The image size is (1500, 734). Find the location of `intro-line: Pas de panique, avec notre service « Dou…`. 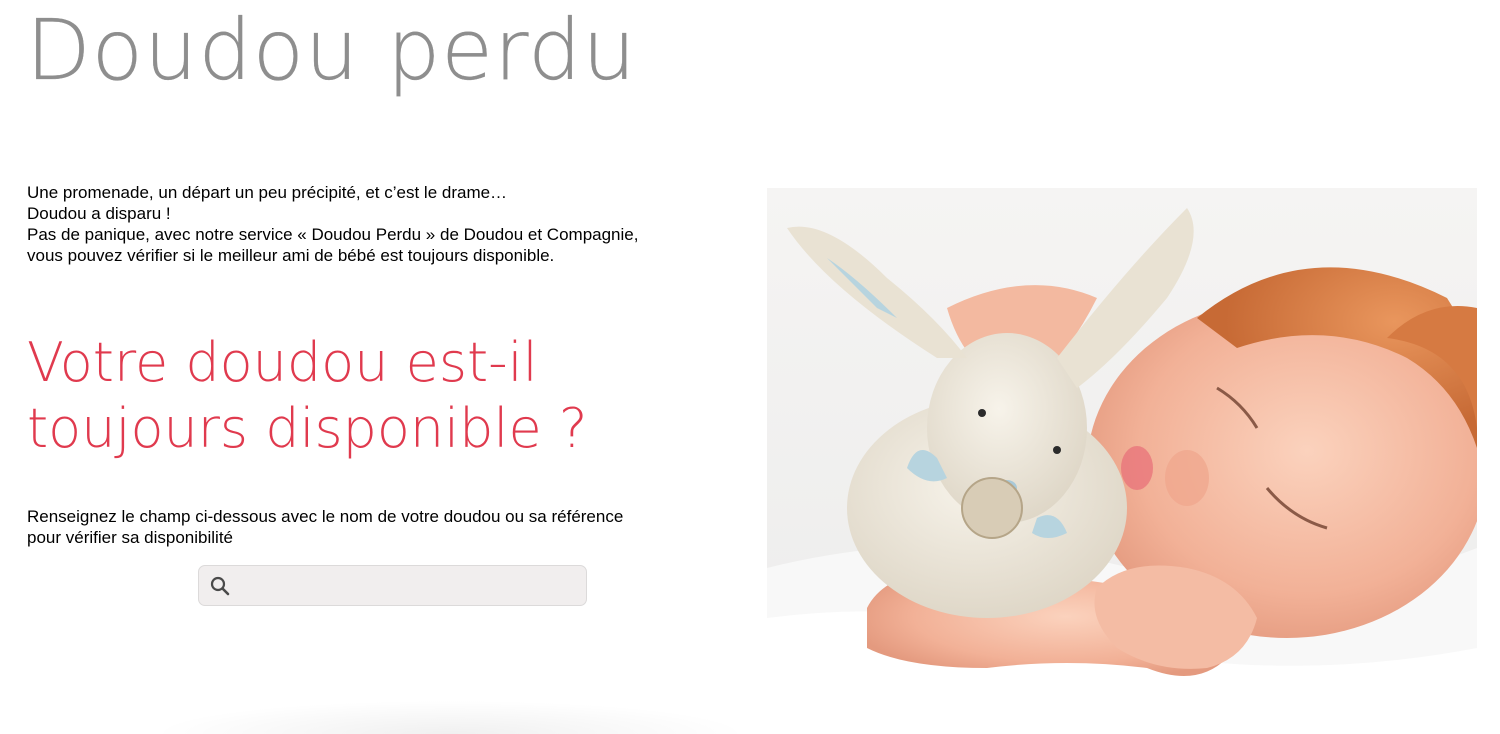

intro-line: Pas de panique, avec notre service « Dou… is located at coordinates (333, 234).